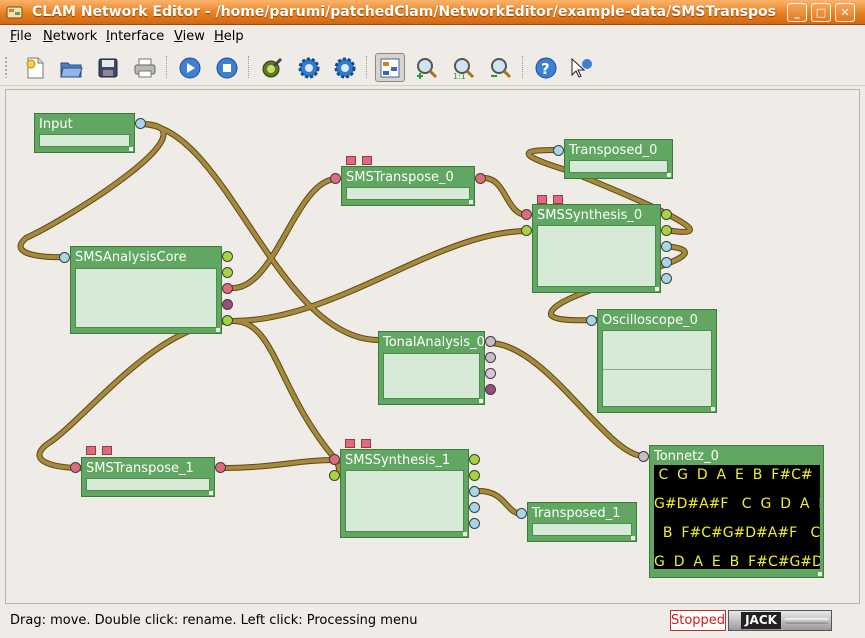 The image size is (865, 638). Describe the element at coordinates (345, 67) in the screenshot. I see `audio-settings-button` at that location.